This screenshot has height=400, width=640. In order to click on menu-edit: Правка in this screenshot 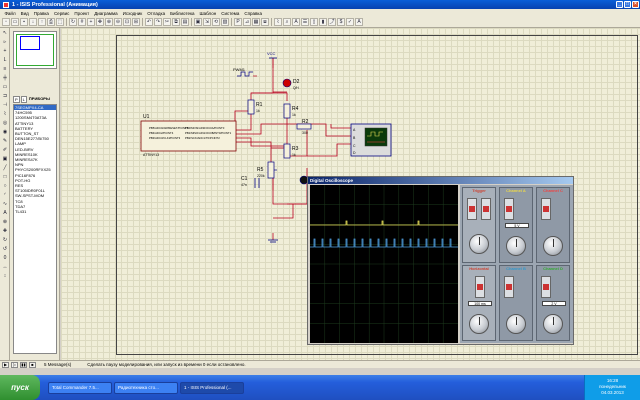, I will do `click(41, 13)`.